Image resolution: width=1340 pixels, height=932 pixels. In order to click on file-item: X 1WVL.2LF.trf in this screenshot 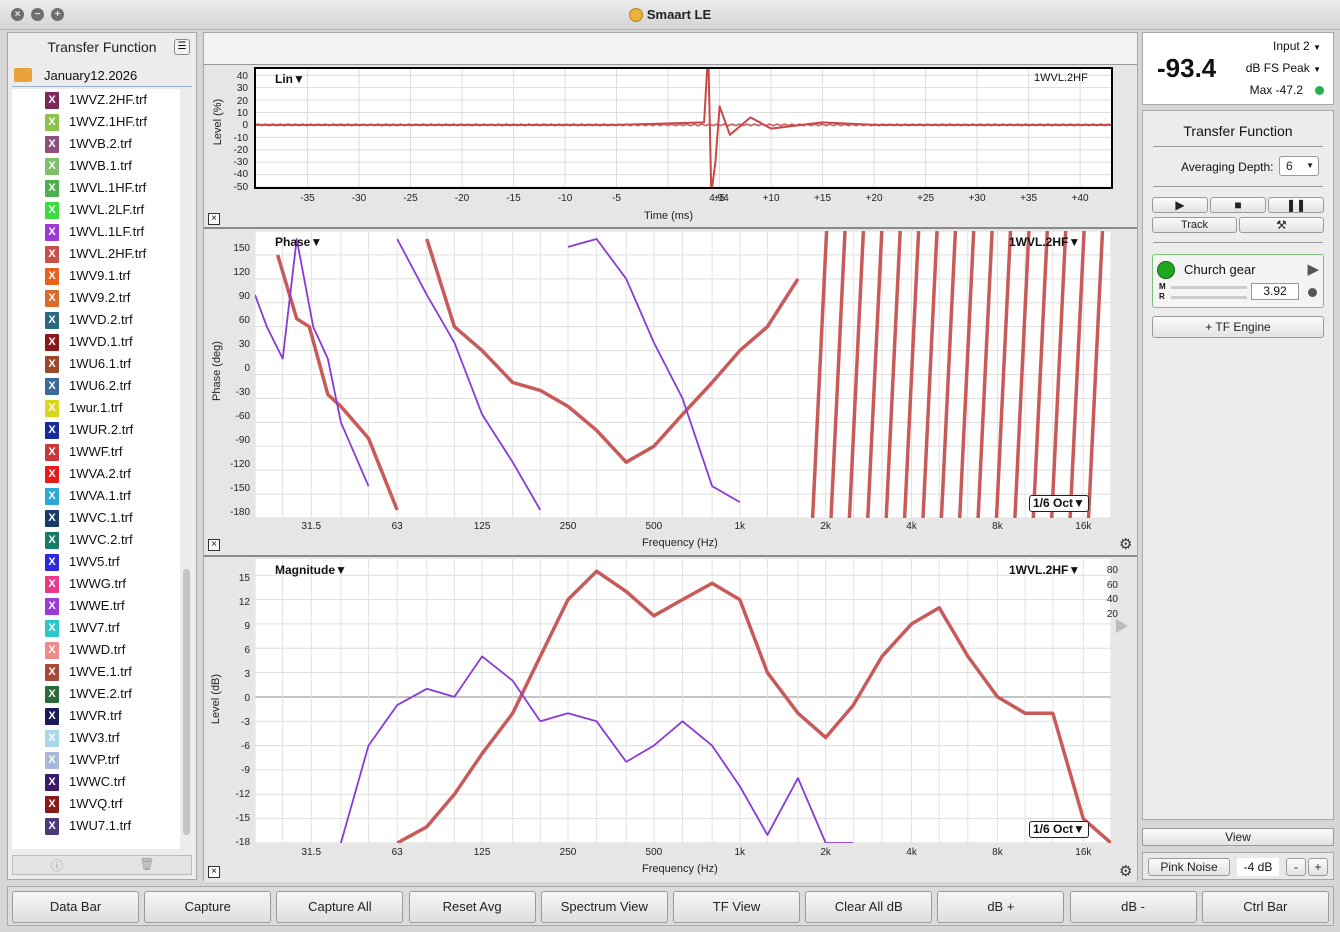, I will do `click(96, 210)`.